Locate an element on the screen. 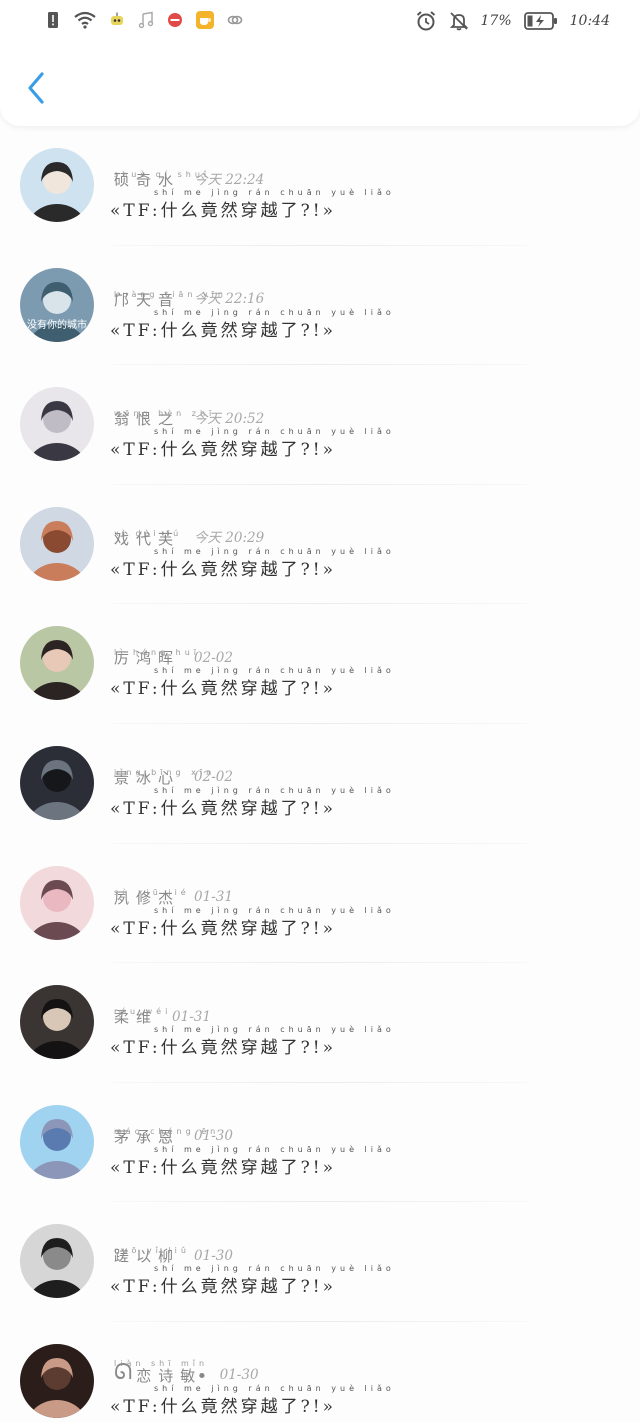 The image size is (640, 1422). music-icon is located at coordinates (146, 20).